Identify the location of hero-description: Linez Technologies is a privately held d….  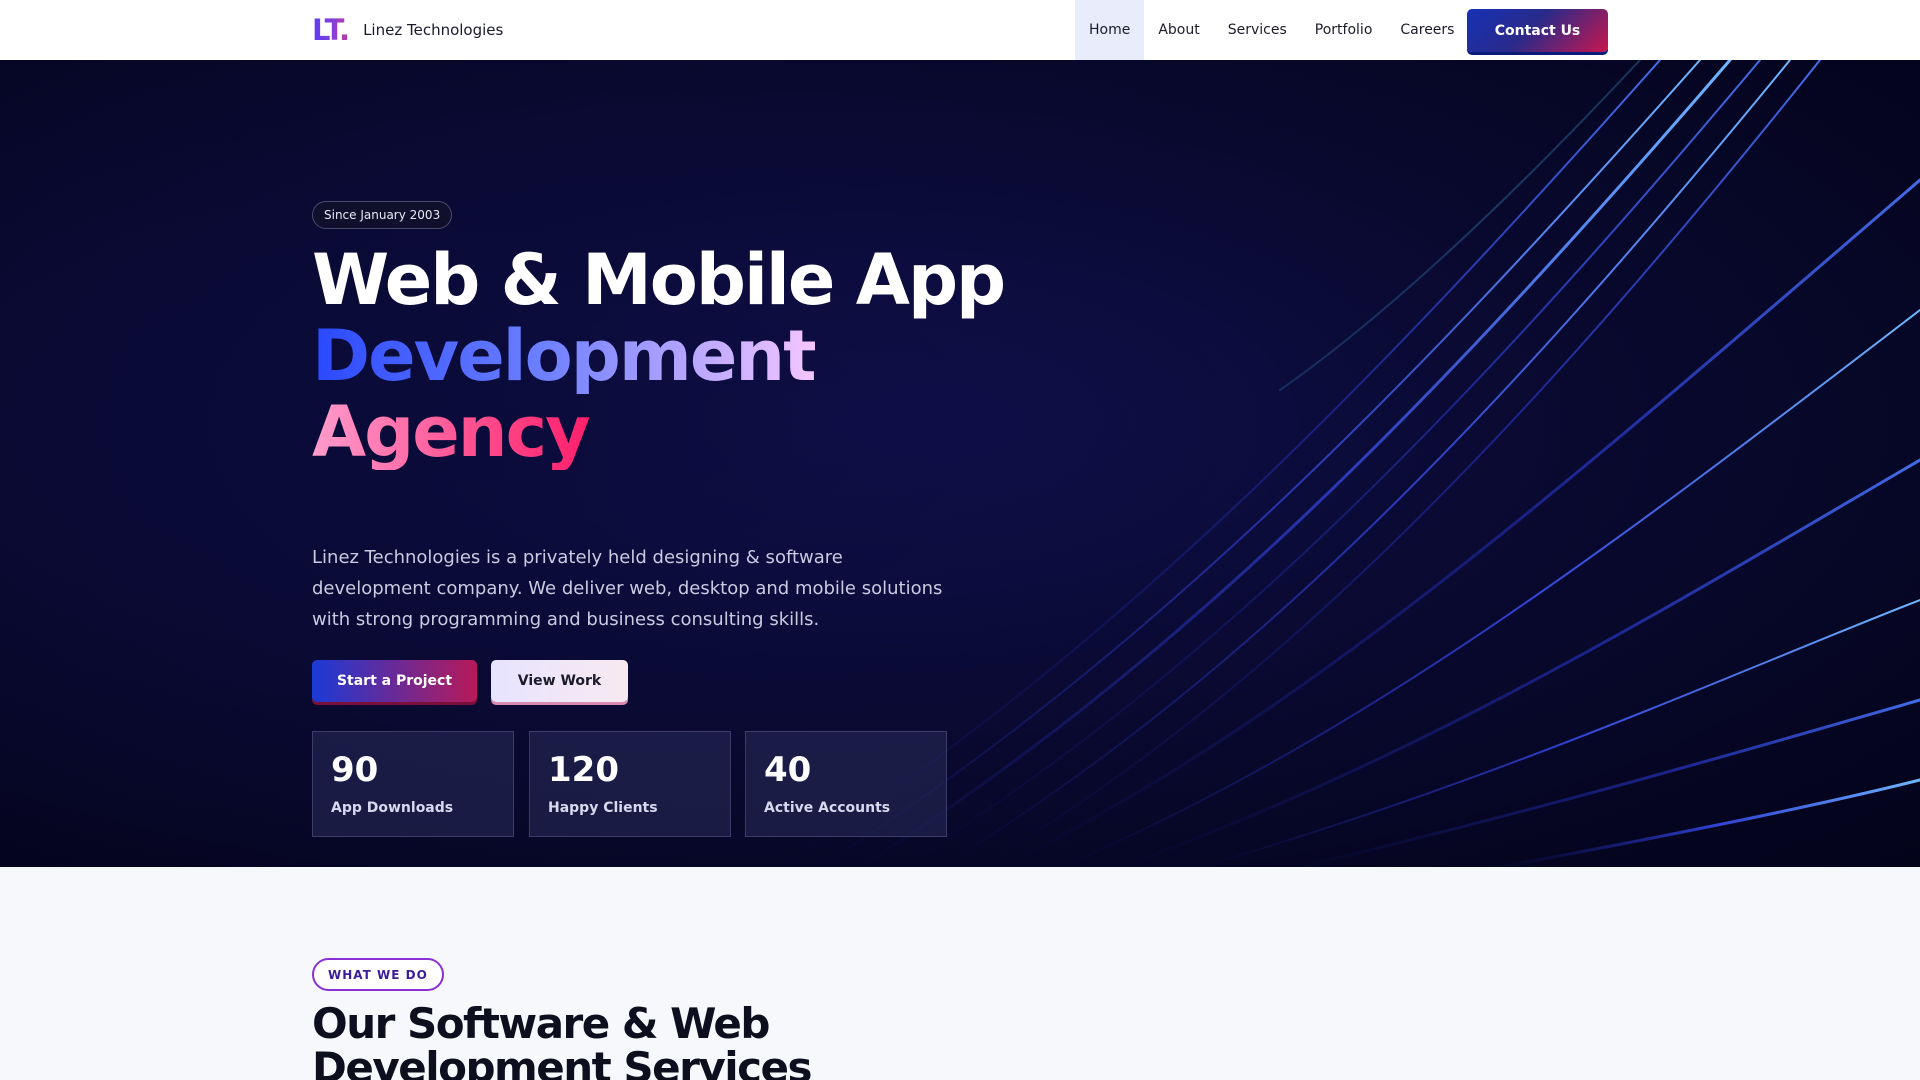
(627, 588).